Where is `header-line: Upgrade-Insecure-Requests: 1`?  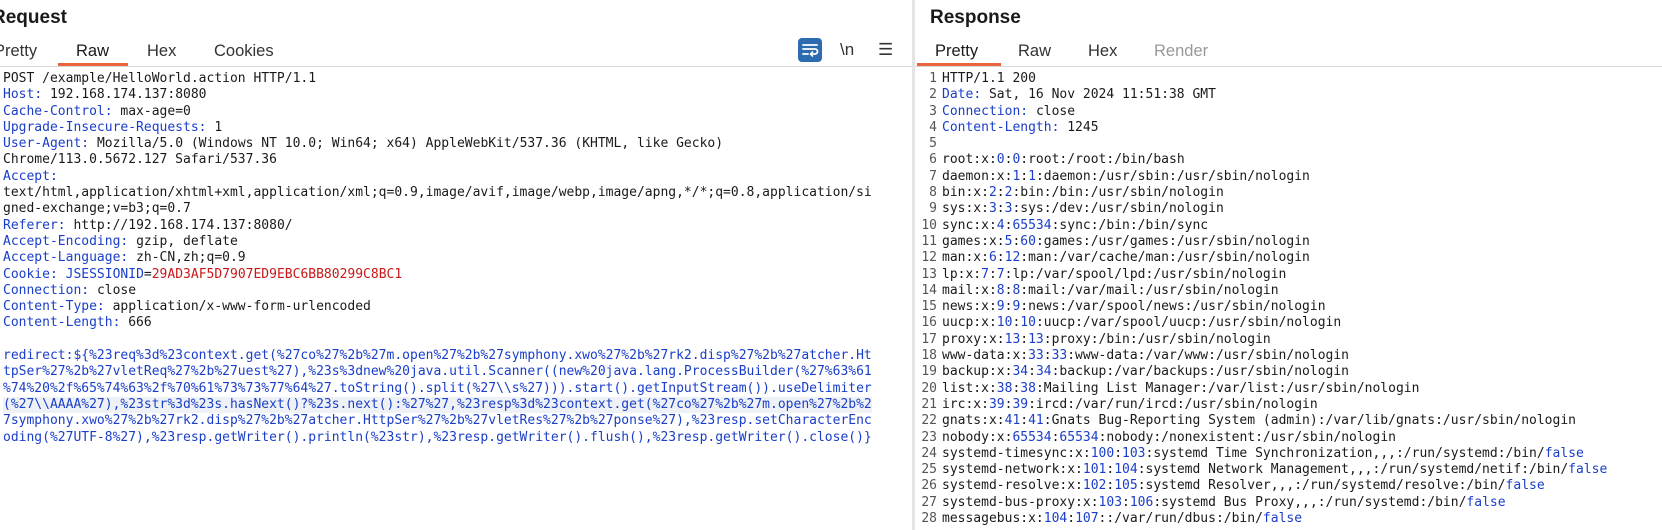 header-line: Upgrade-Insecure-Requests: 1 is located at coordinates (113, 127).